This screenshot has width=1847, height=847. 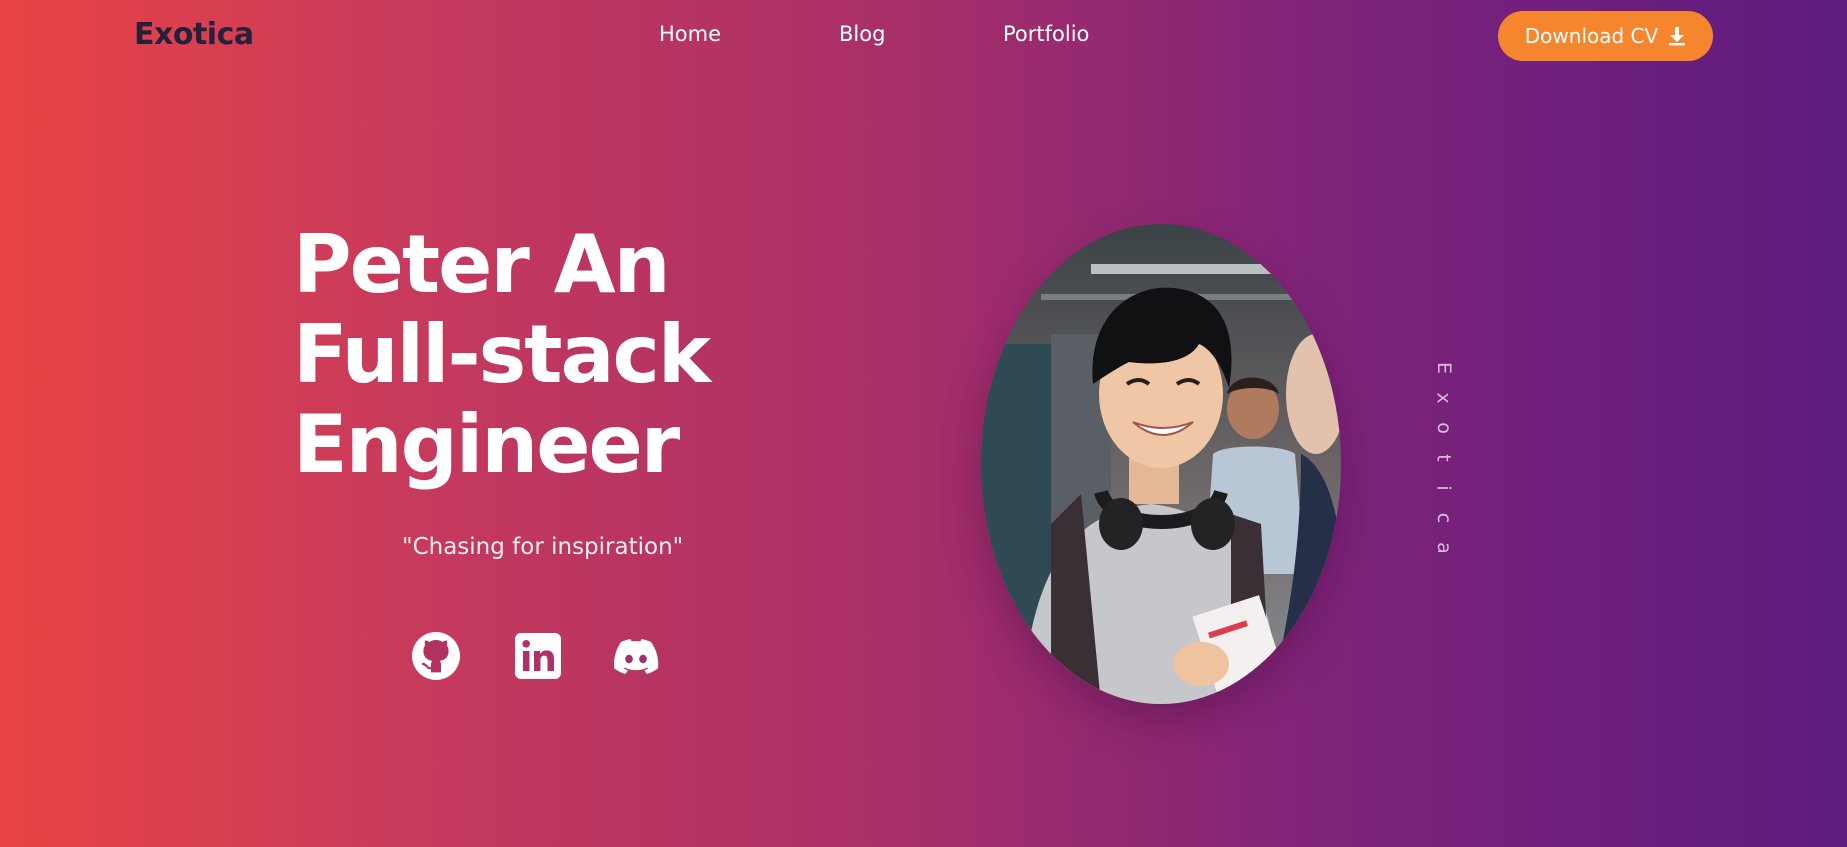 I want to click on vertical-letter: a, so click(x=1444, y=548).